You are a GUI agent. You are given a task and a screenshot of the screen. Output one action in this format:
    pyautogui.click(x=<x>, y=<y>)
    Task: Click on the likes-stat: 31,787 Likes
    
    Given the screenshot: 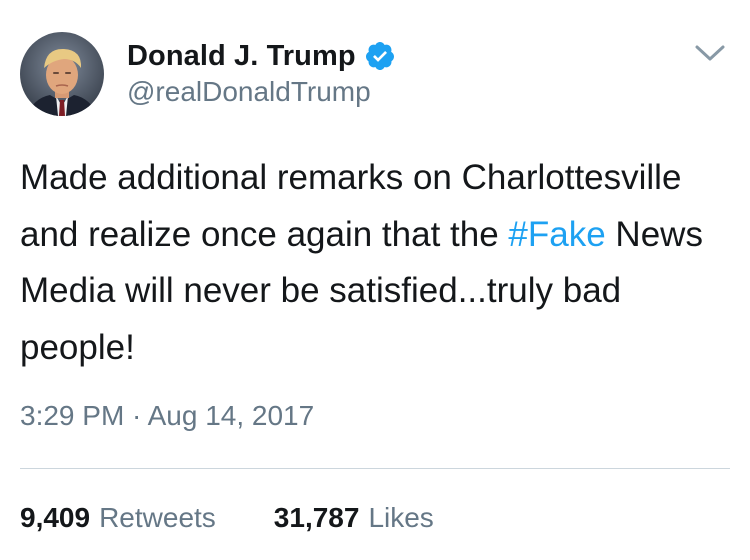 What is the action you would take?
    pyautogui.click(x=354, y=518)
    